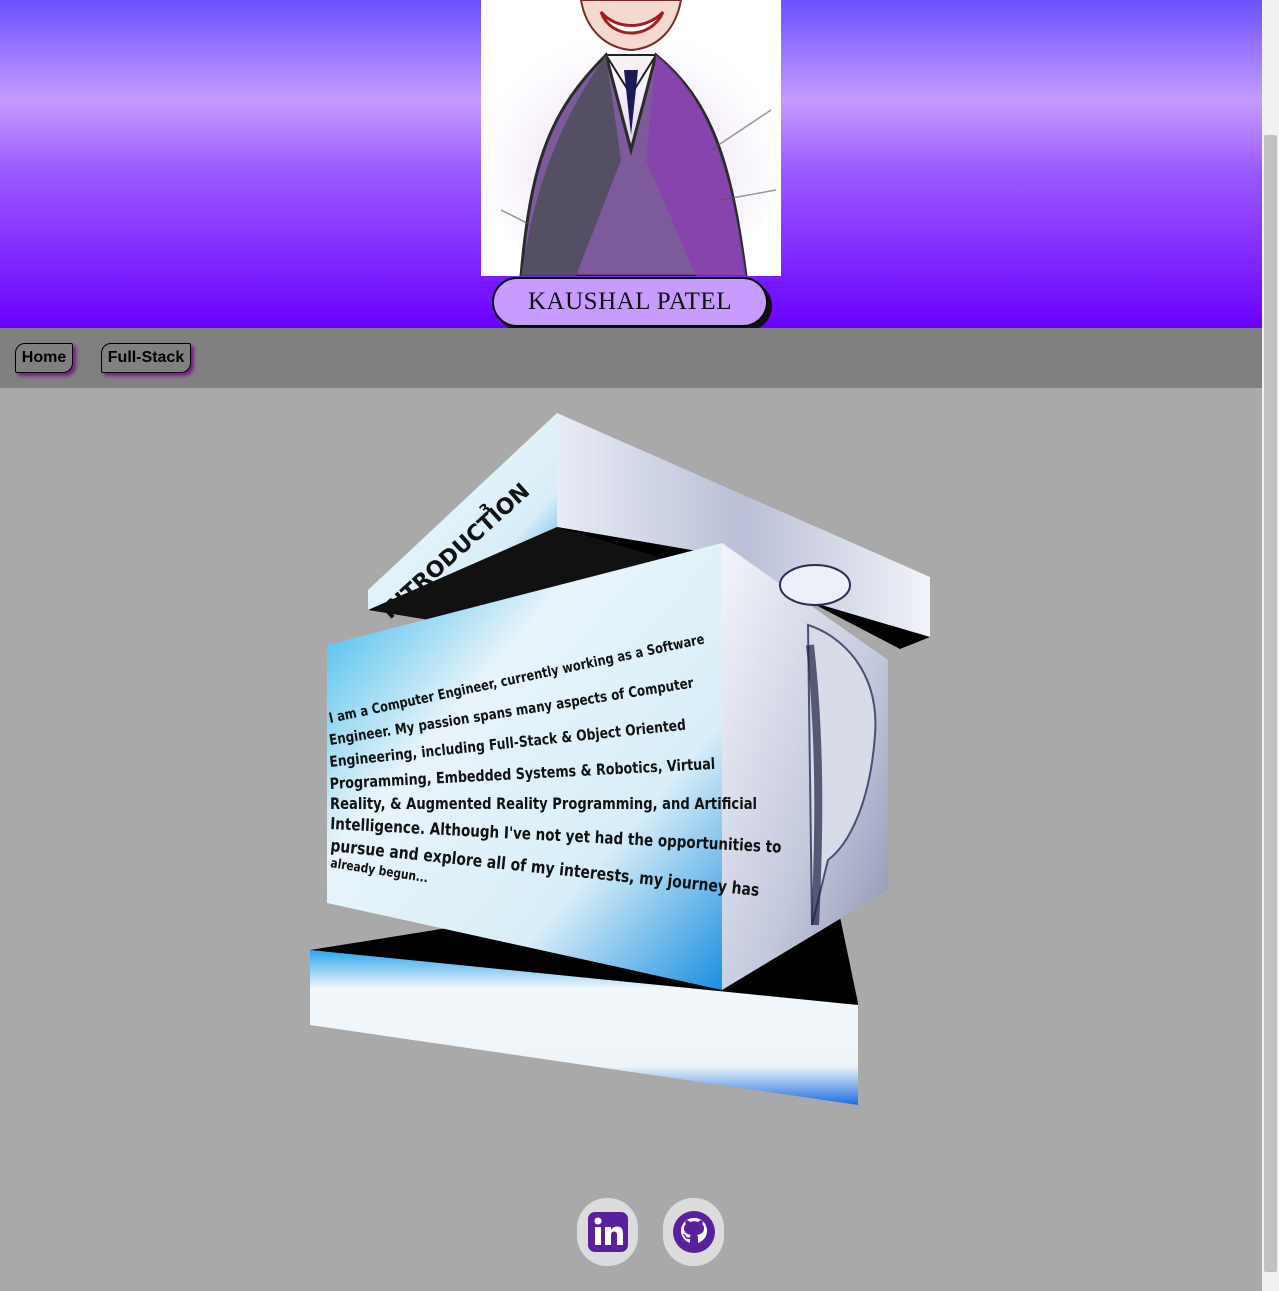 The height and width of the screenshot is (1291, 1279). Describe the element at coordinates (146, 358) in the screenshot. I see `nav-full-stack-button: Full-Stack` at that location.